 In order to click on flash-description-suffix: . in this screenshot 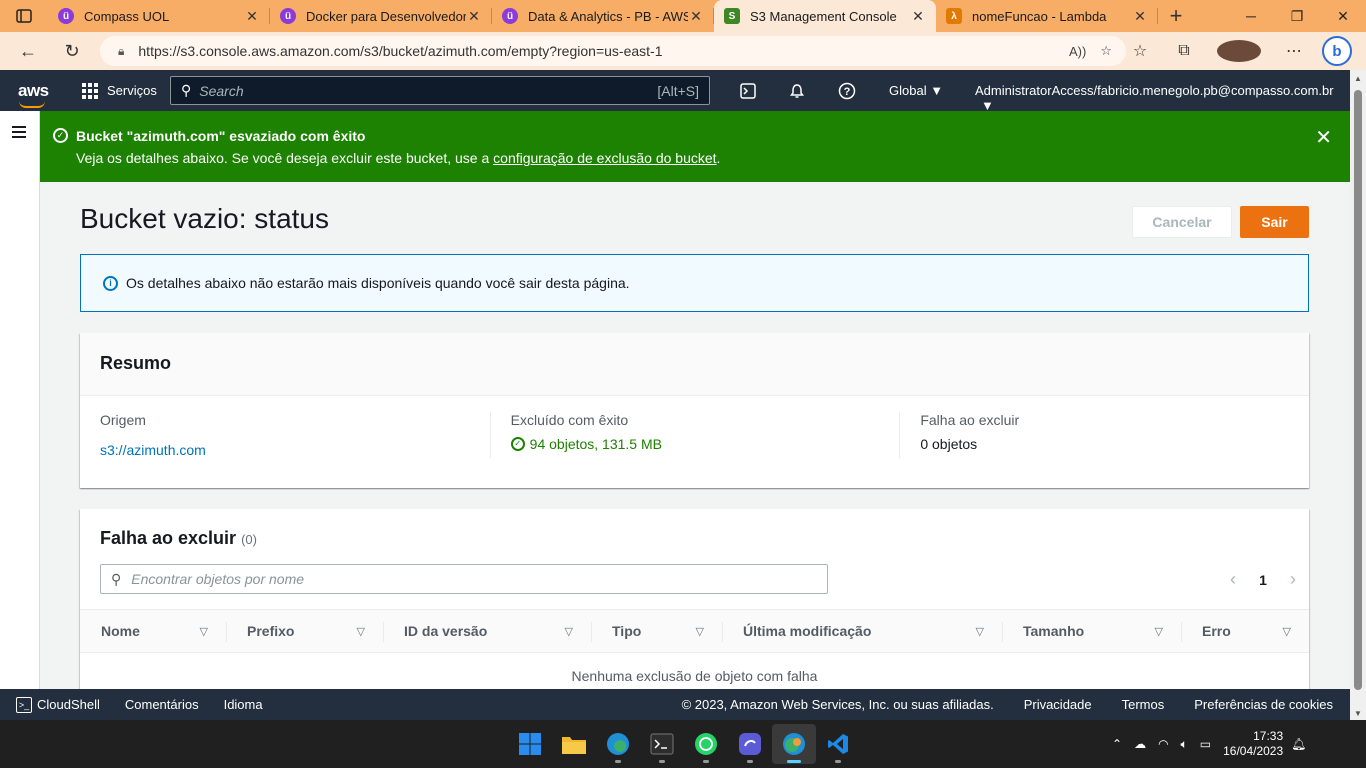, I will do `click(718, 158)`.